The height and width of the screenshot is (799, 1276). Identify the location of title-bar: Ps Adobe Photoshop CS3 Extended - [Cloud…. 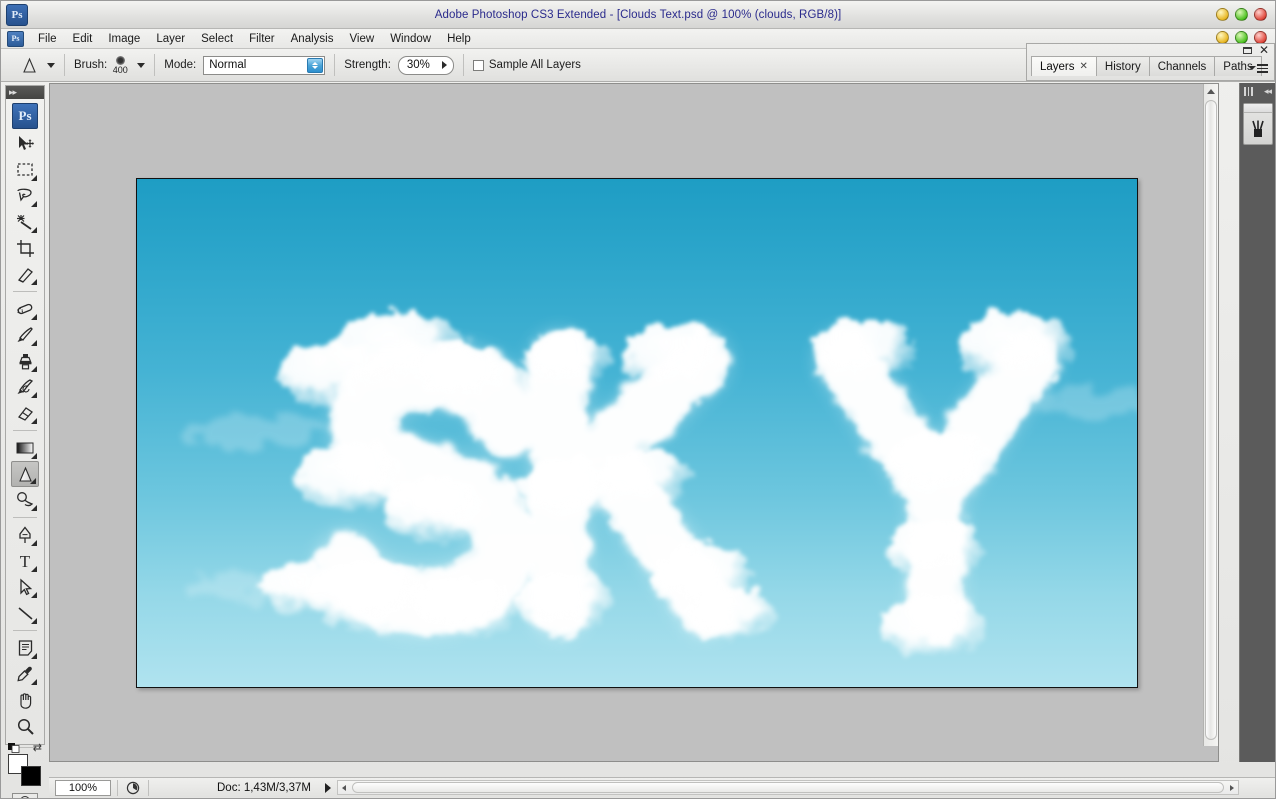
(638, 15).